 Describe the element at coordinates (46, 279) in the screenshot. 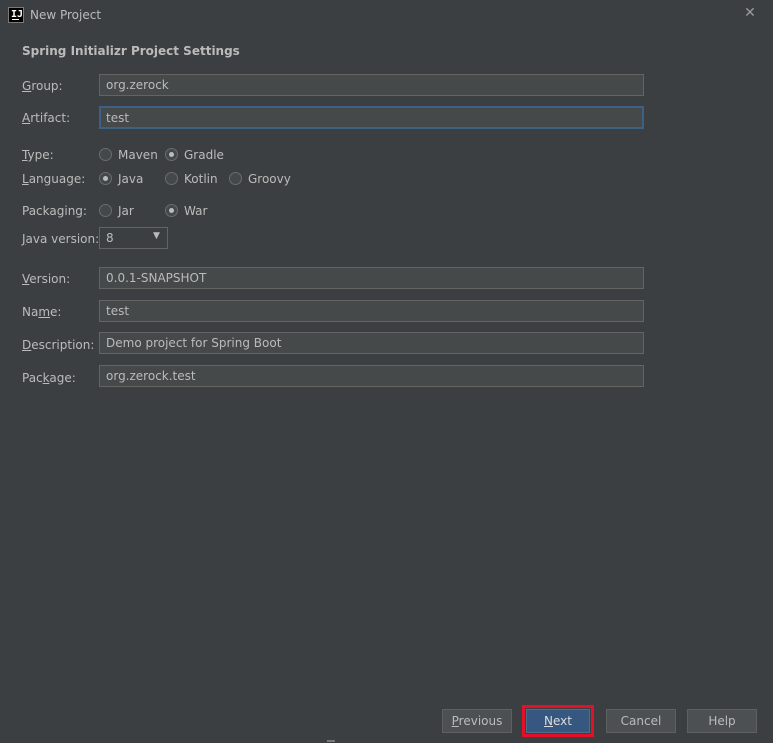

I see `version-label: Version:` at that location.